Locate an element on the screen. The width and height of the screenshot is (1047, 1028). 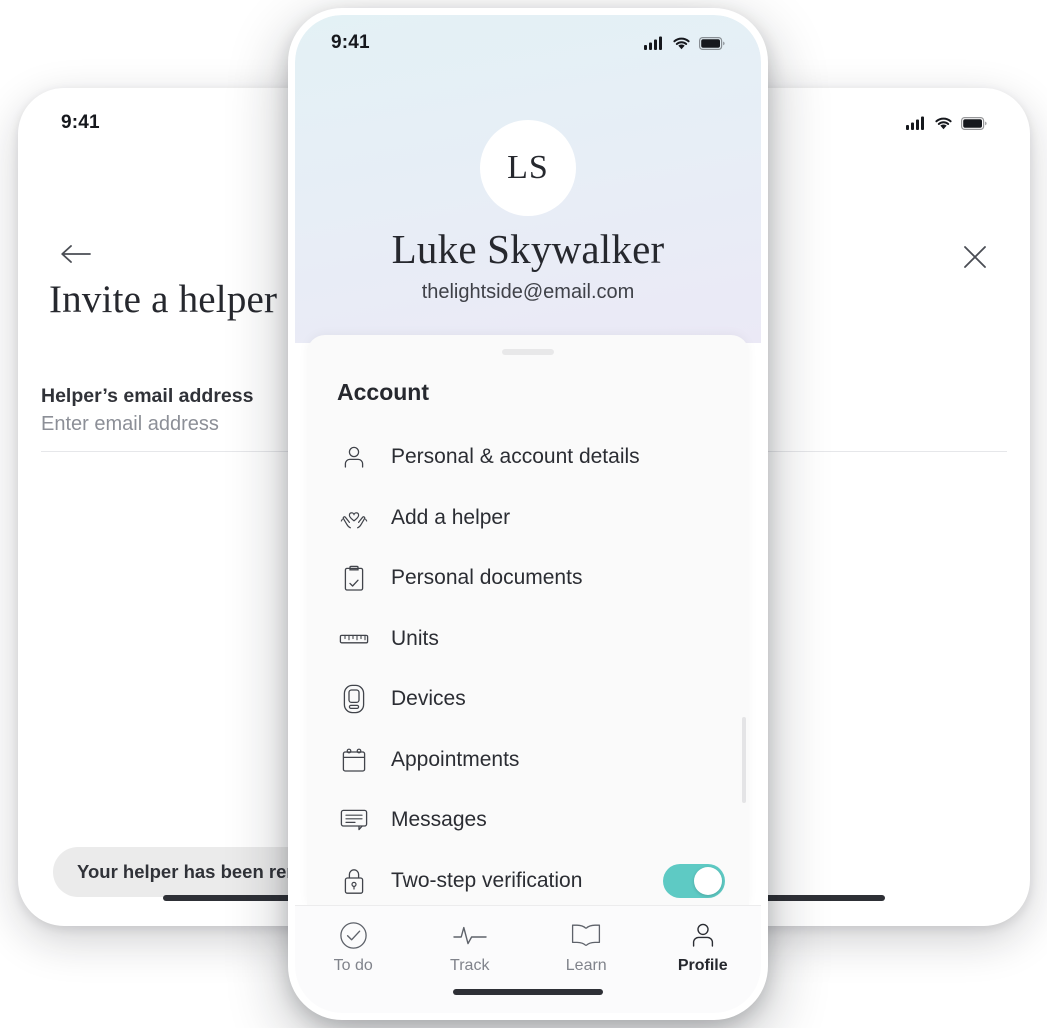
wifi-icon is located at coordinates (681, 43).